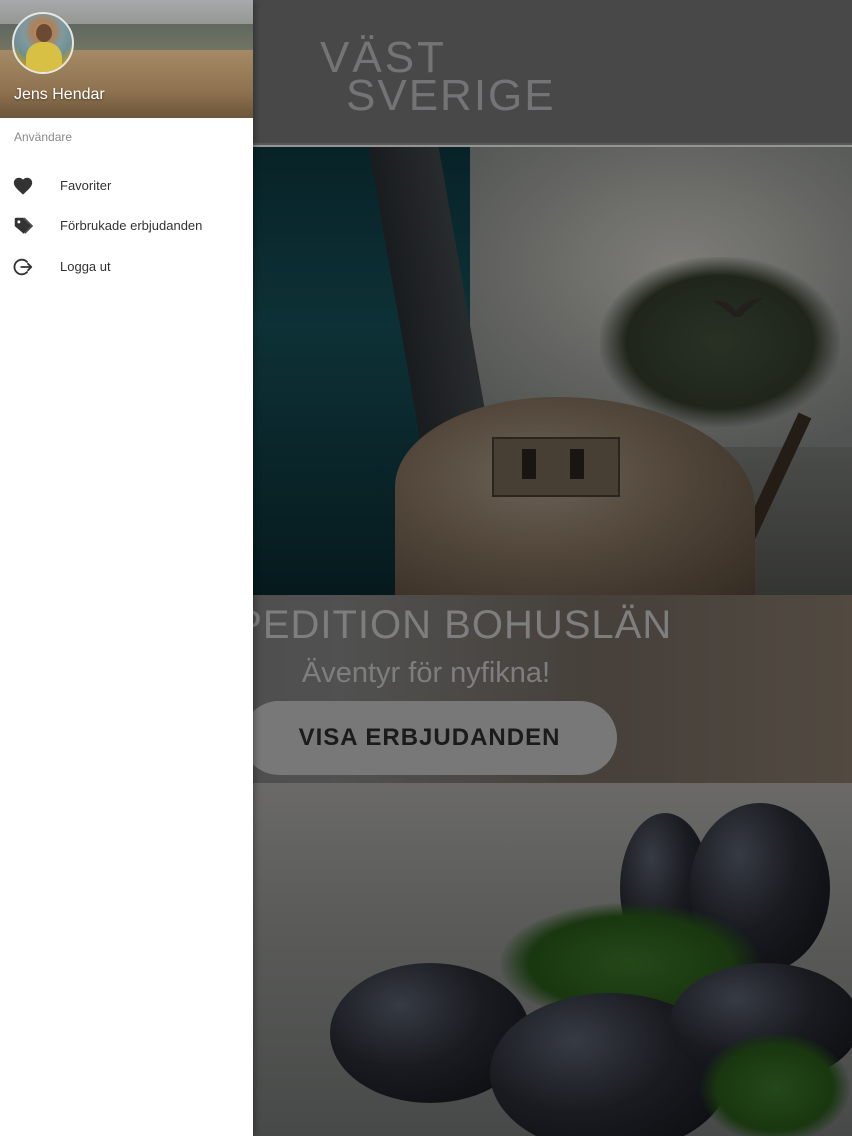 This screenshot has width=852, height=1136. What do you see at coordinates (126, 59) in the screenshot?
I see `drawer-header: Jens Hendar` at bounding box center [126, 59].